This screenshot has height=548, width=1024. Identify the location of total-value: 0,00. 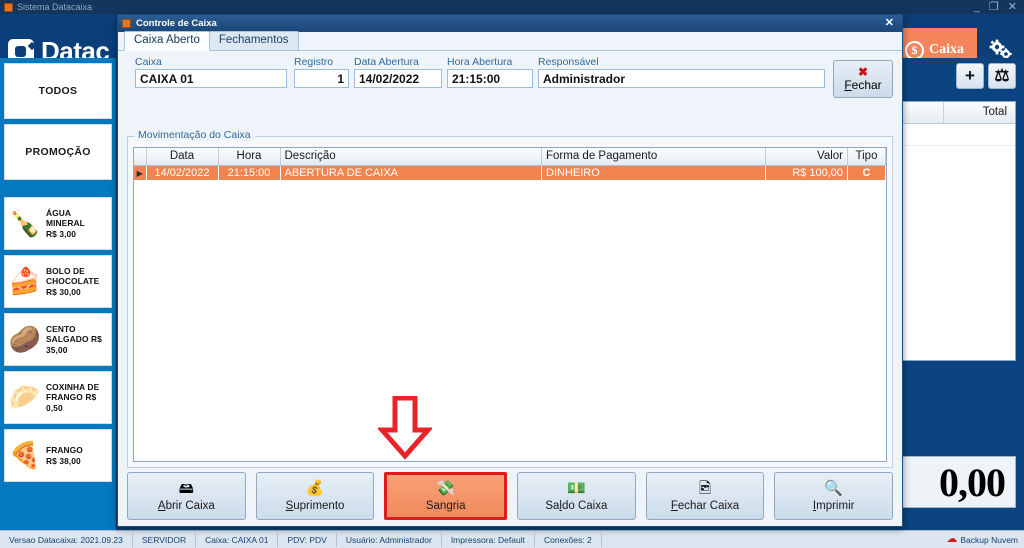
(972, 482).